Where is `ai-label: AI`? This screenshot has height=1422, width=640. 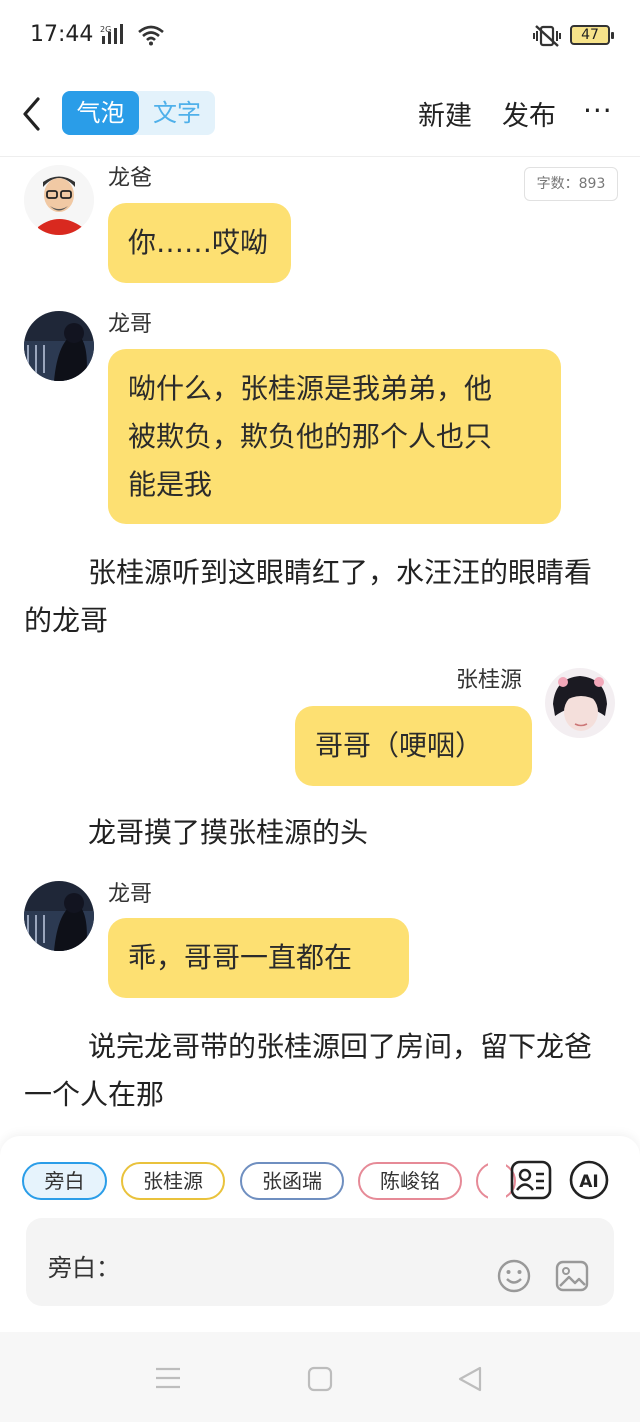
ai-label: AI is located at coordinates (588, 1182).